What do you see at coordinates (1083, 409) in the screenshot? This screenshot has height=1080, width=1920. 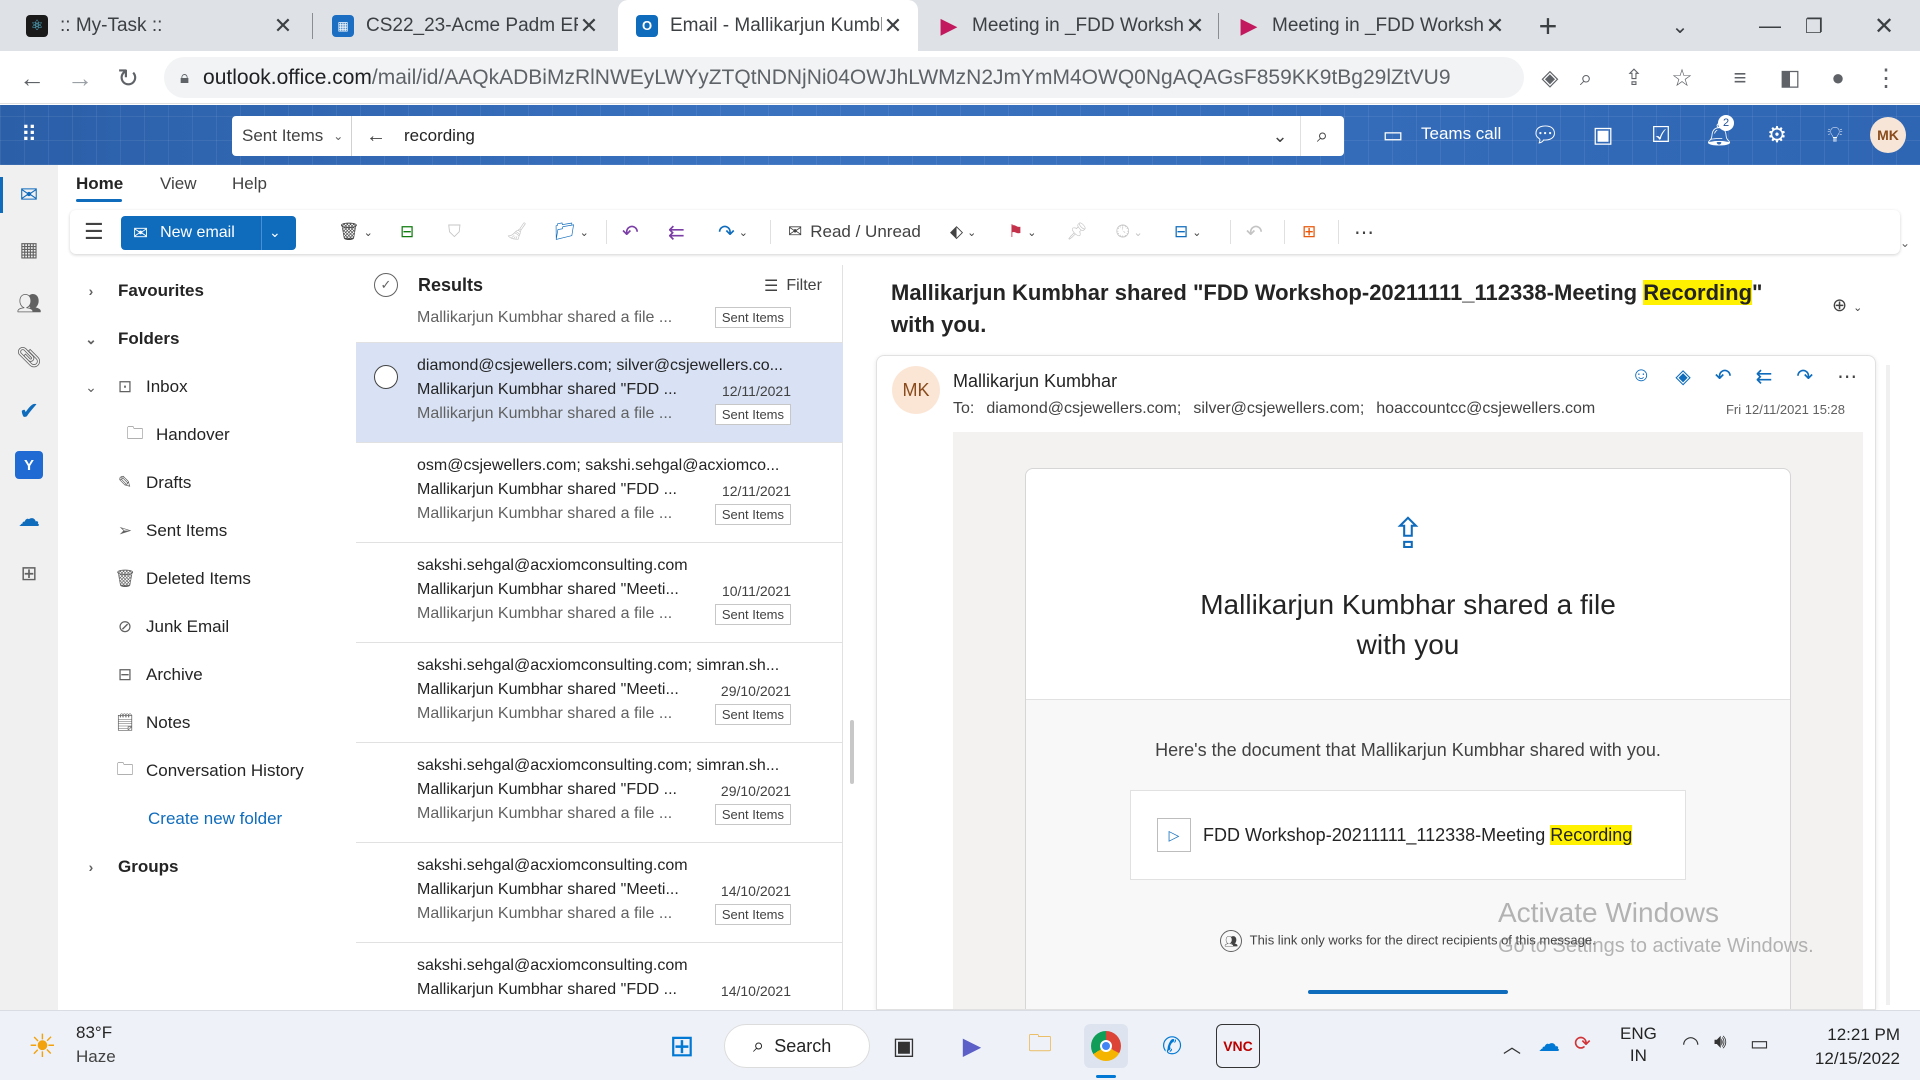 I see `recipient: diamond@csjewellers.com;` at bounding box center [1083, 409].